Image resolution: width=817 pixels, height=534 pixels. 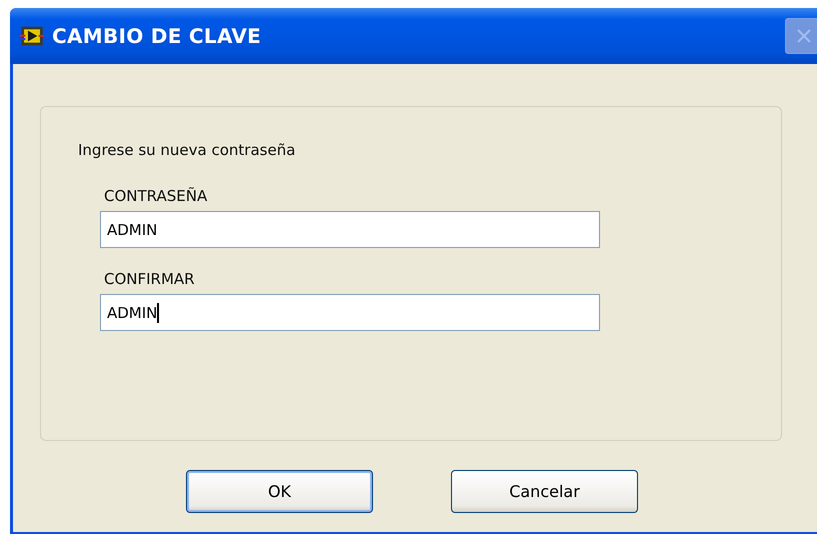 I want to click on instruction-text: Ingrese su nueva contraseña, so click(x=187, y=150).